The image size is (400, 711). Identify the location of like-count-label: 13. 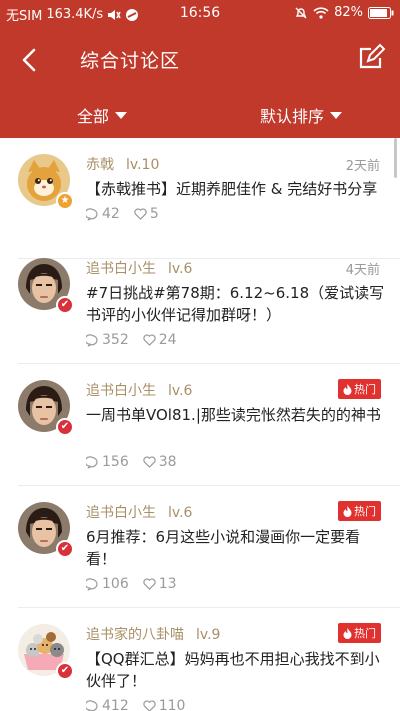
(167, 584).